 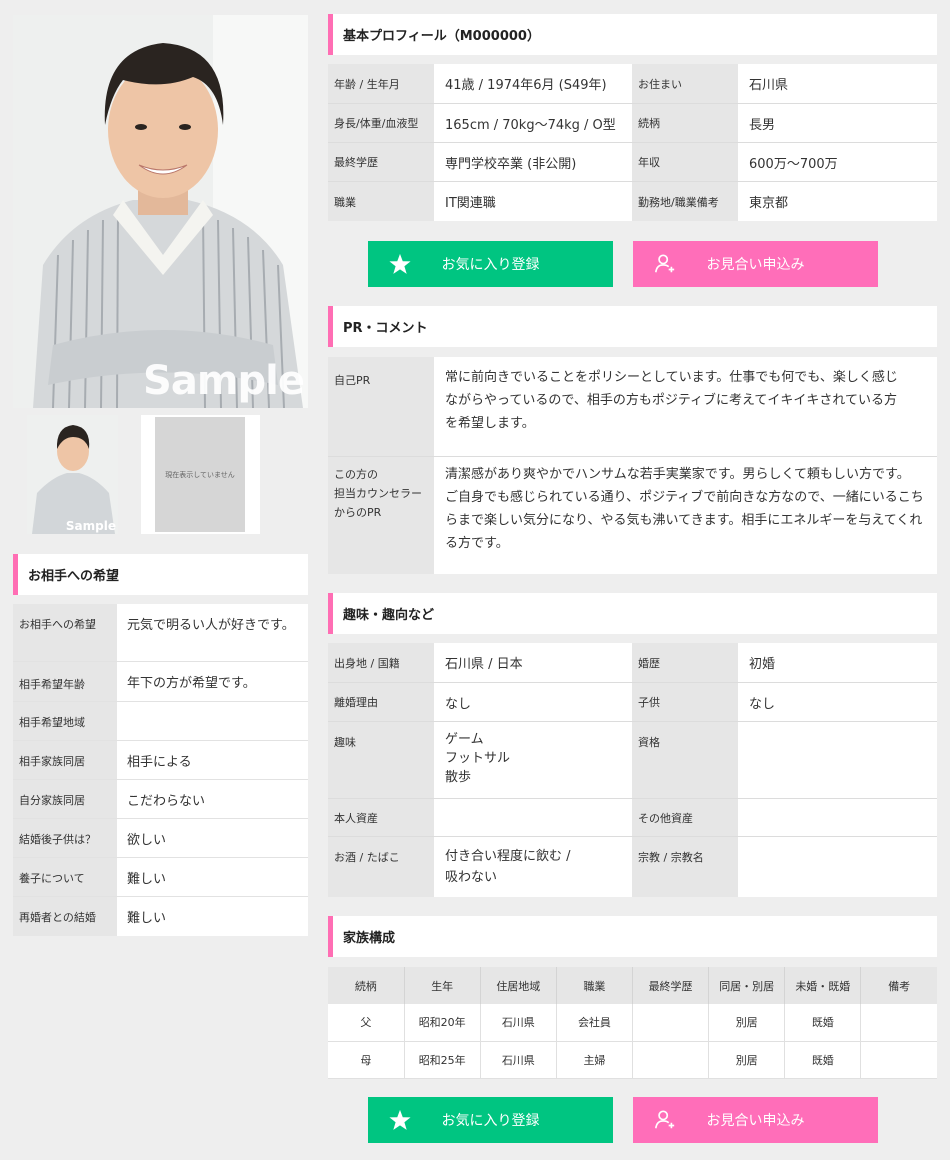 What do you see at coordinates (160, 760) in the screenshot?
I see `table-row: 相手家族同居 相手による` at bounding box center [160, 760].